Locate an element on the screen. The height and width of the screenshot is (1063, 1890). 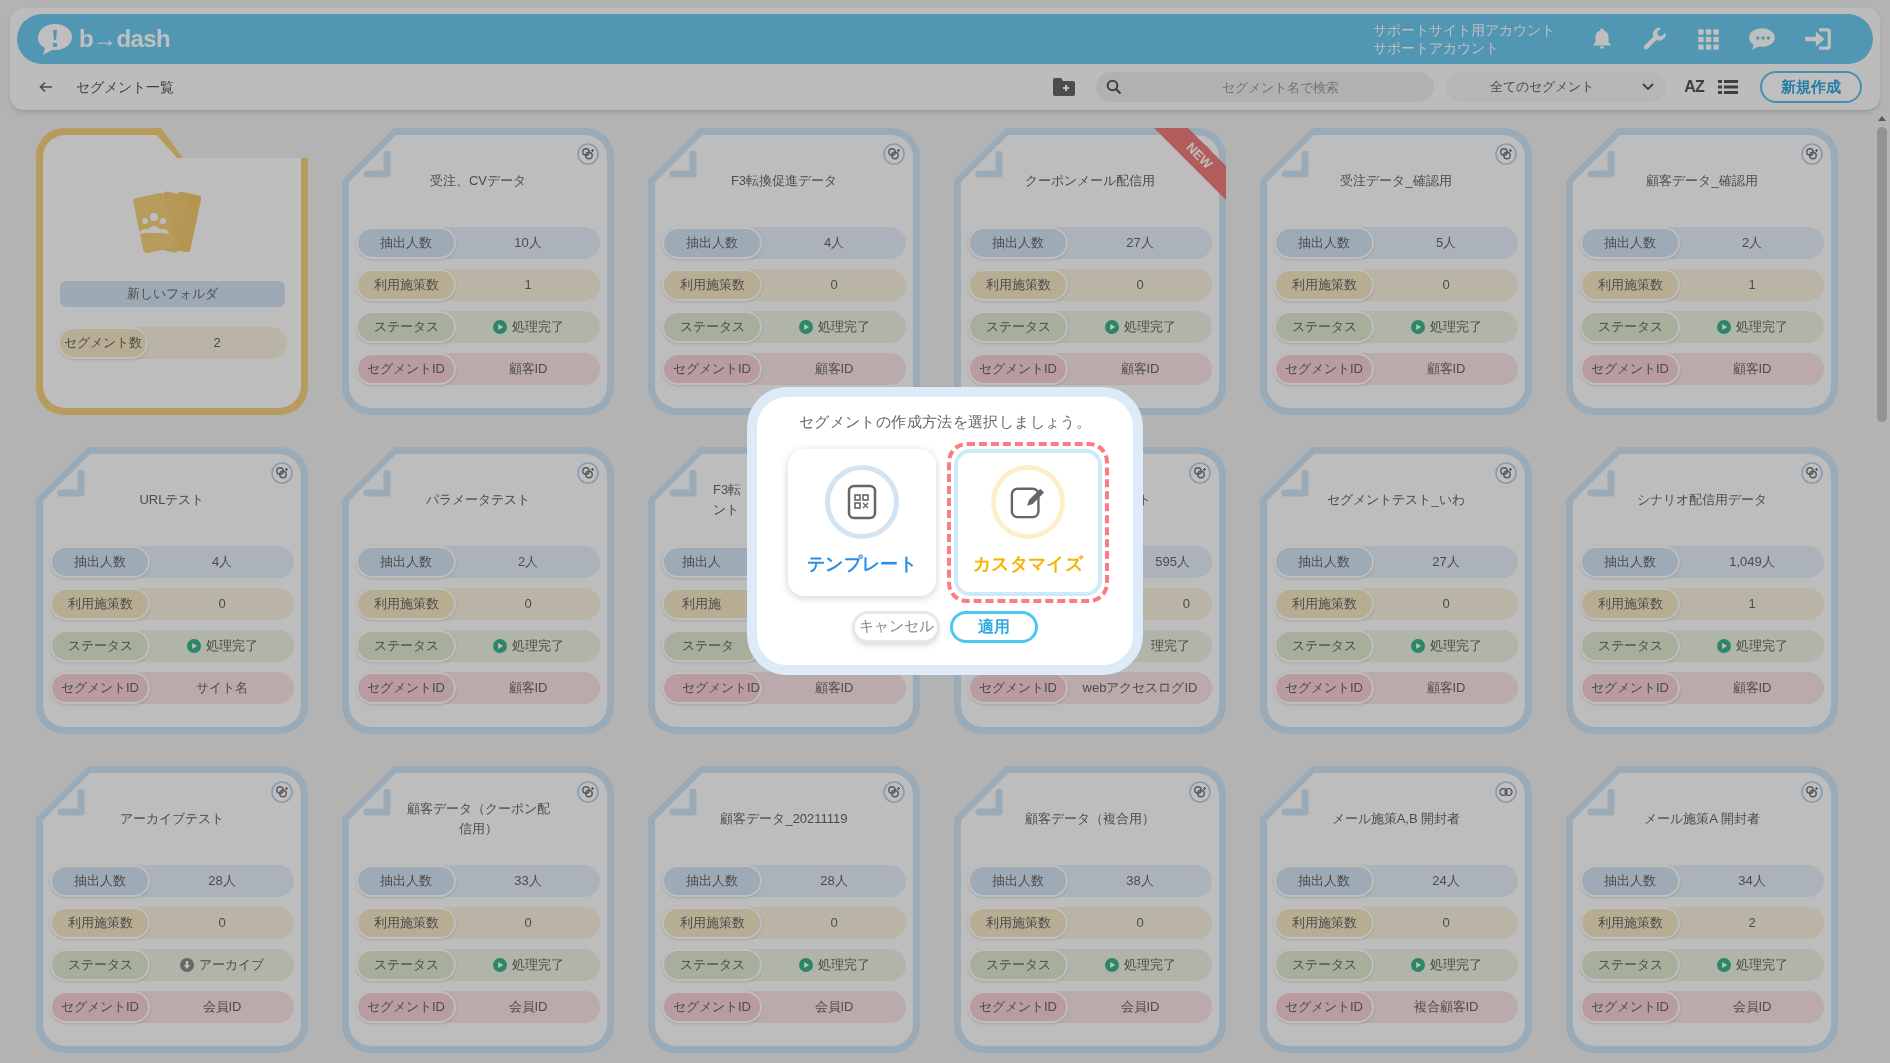
card-title: 受注、CVデータ is located at coordinates (478, 181).